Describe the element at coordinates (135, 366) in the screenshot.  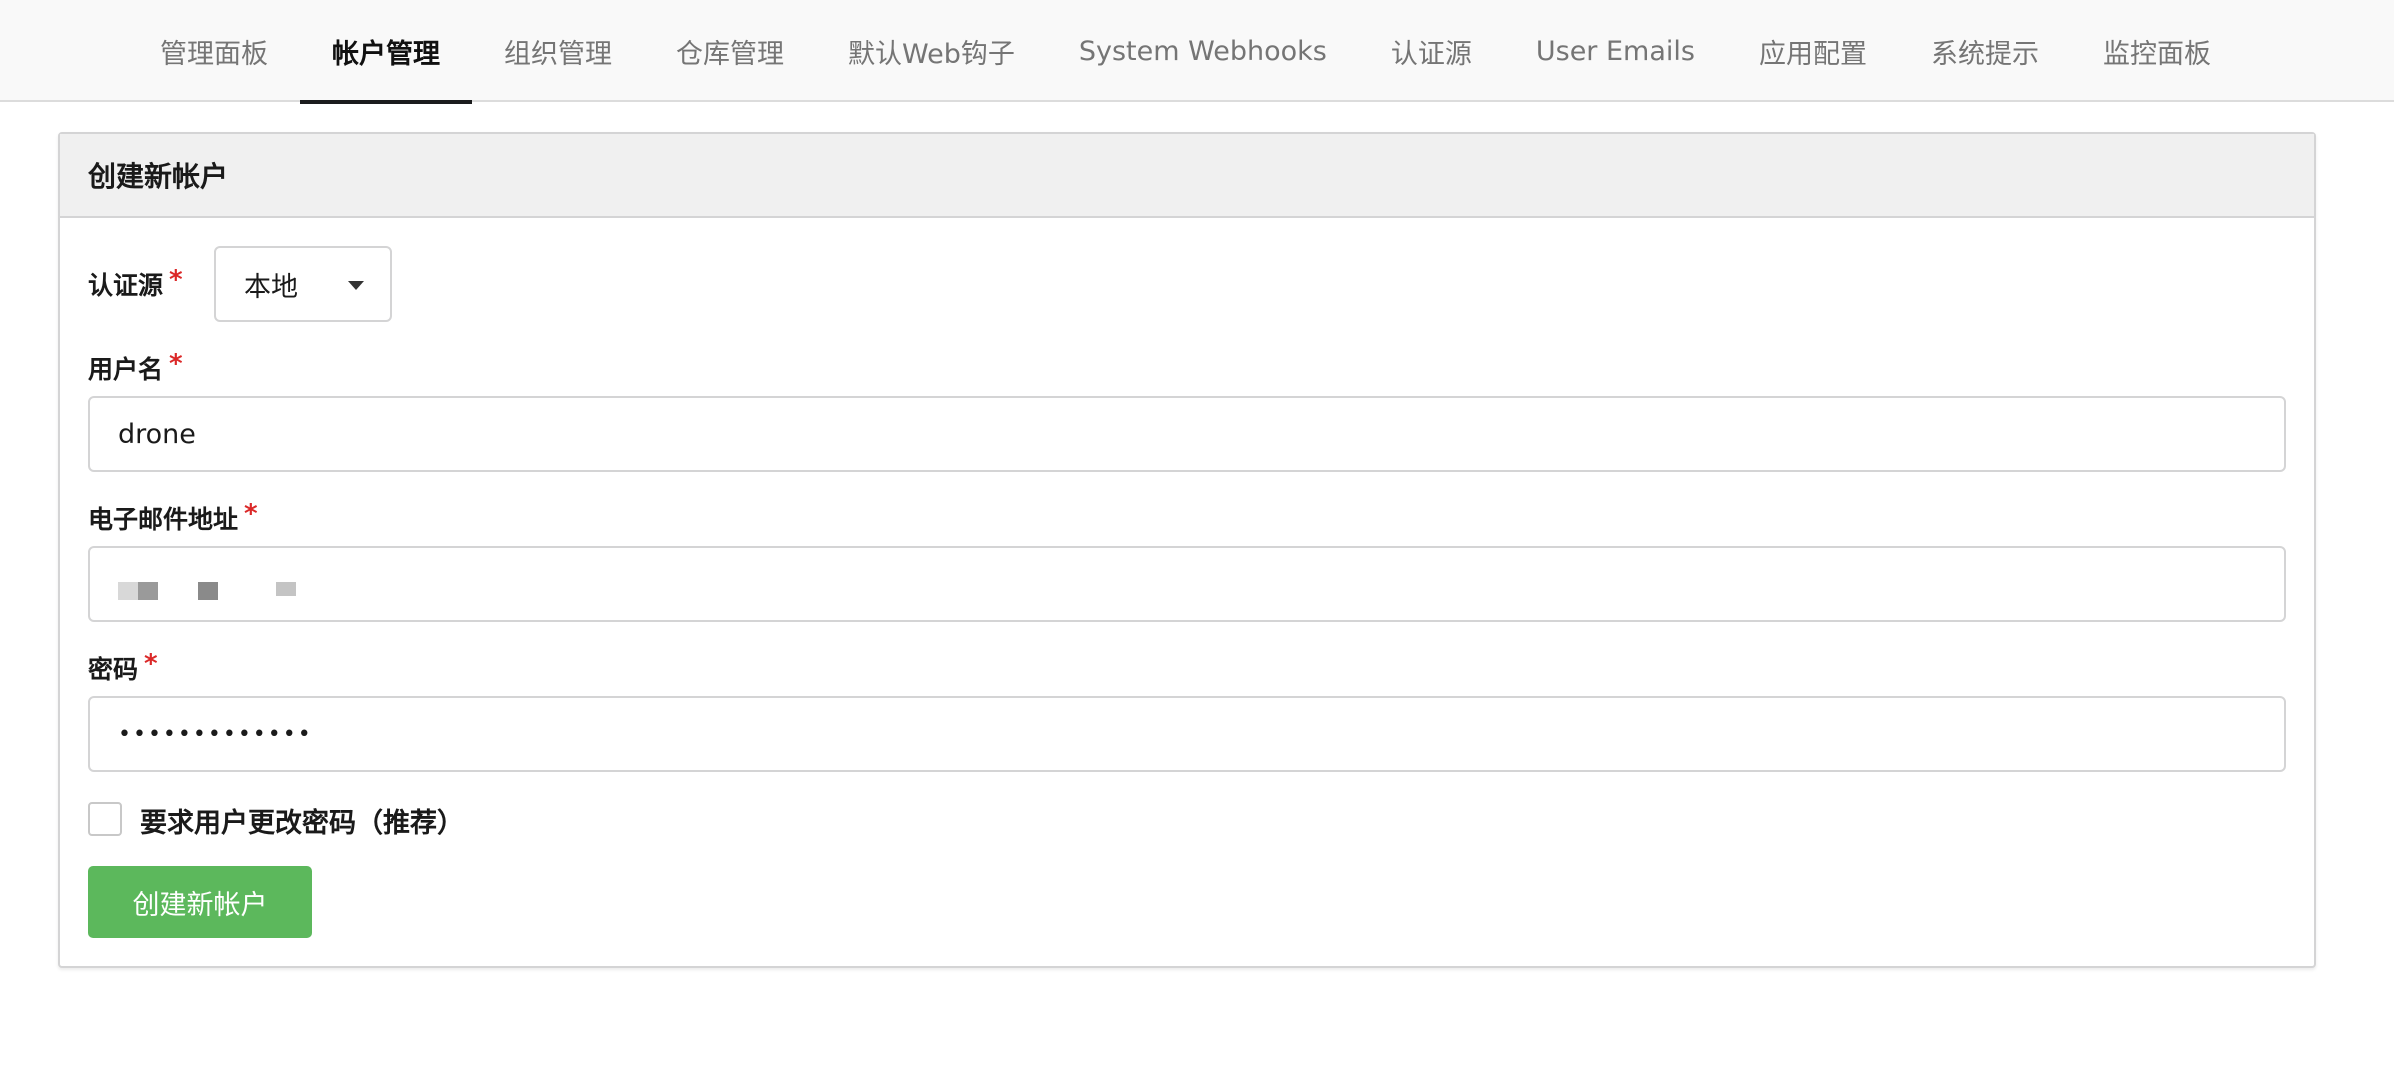
I see `username-label: 用户名 *` at that location.